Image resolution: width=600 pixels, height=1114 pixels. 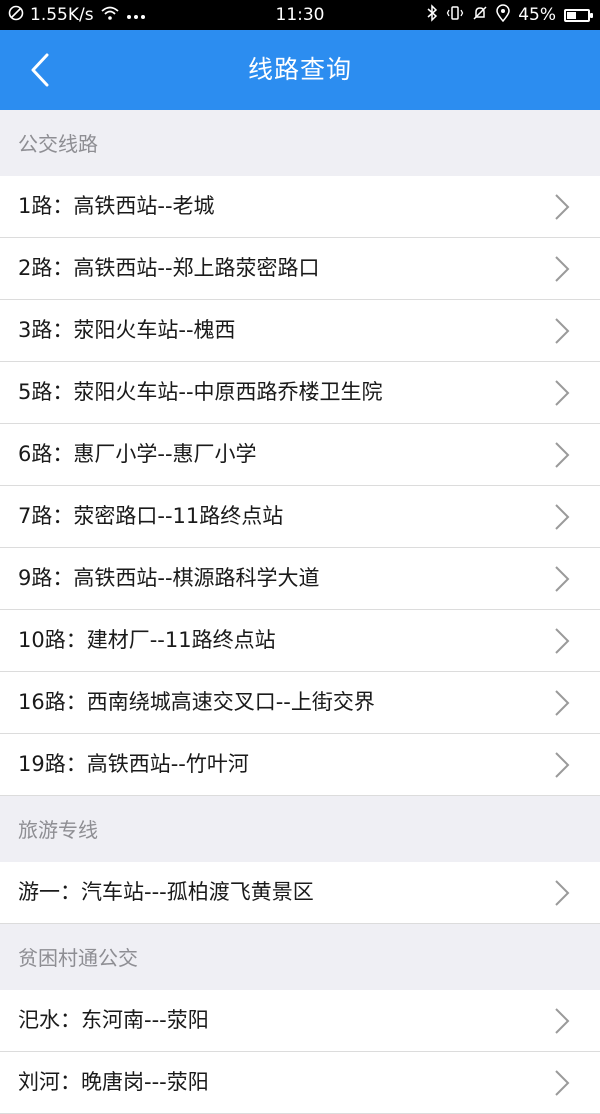 What do you see at coordinates (300, 15) in the screenshot?
I see `status-bar: 1.55K/s 11:30 45%` at bounding box center [300, 15].